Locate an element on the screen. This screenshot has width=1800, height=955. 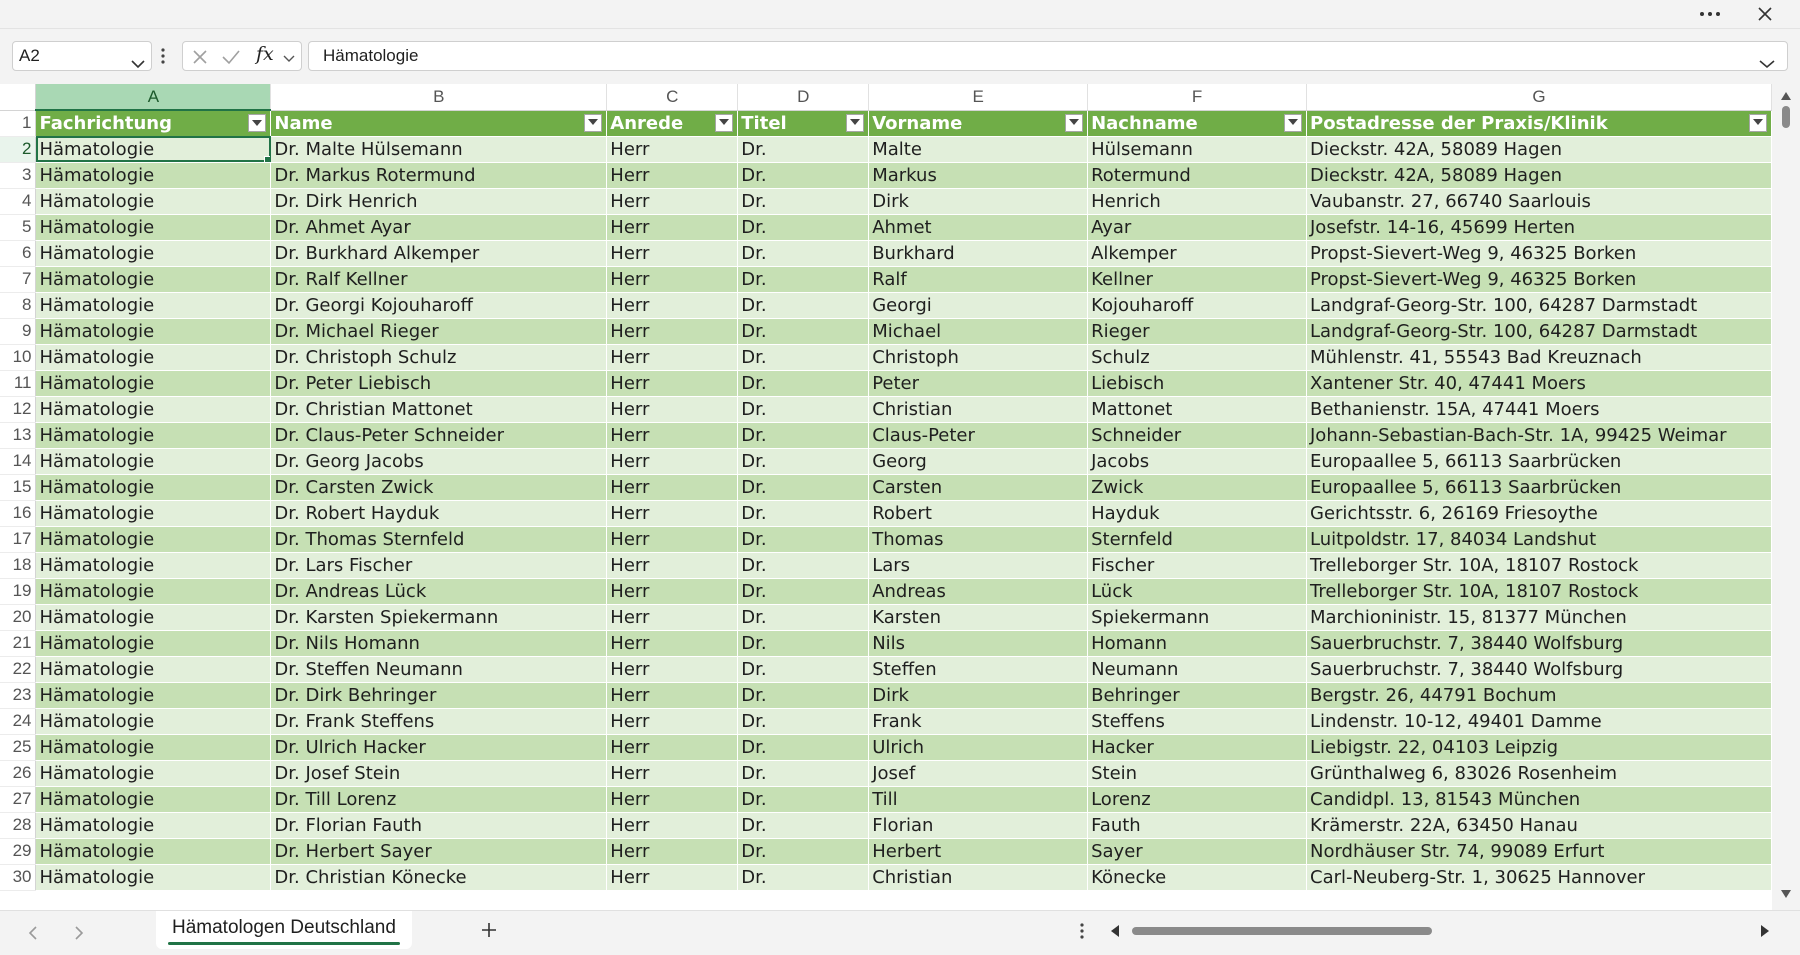
vertical-dots-icon is located at coordinates (163, 58).